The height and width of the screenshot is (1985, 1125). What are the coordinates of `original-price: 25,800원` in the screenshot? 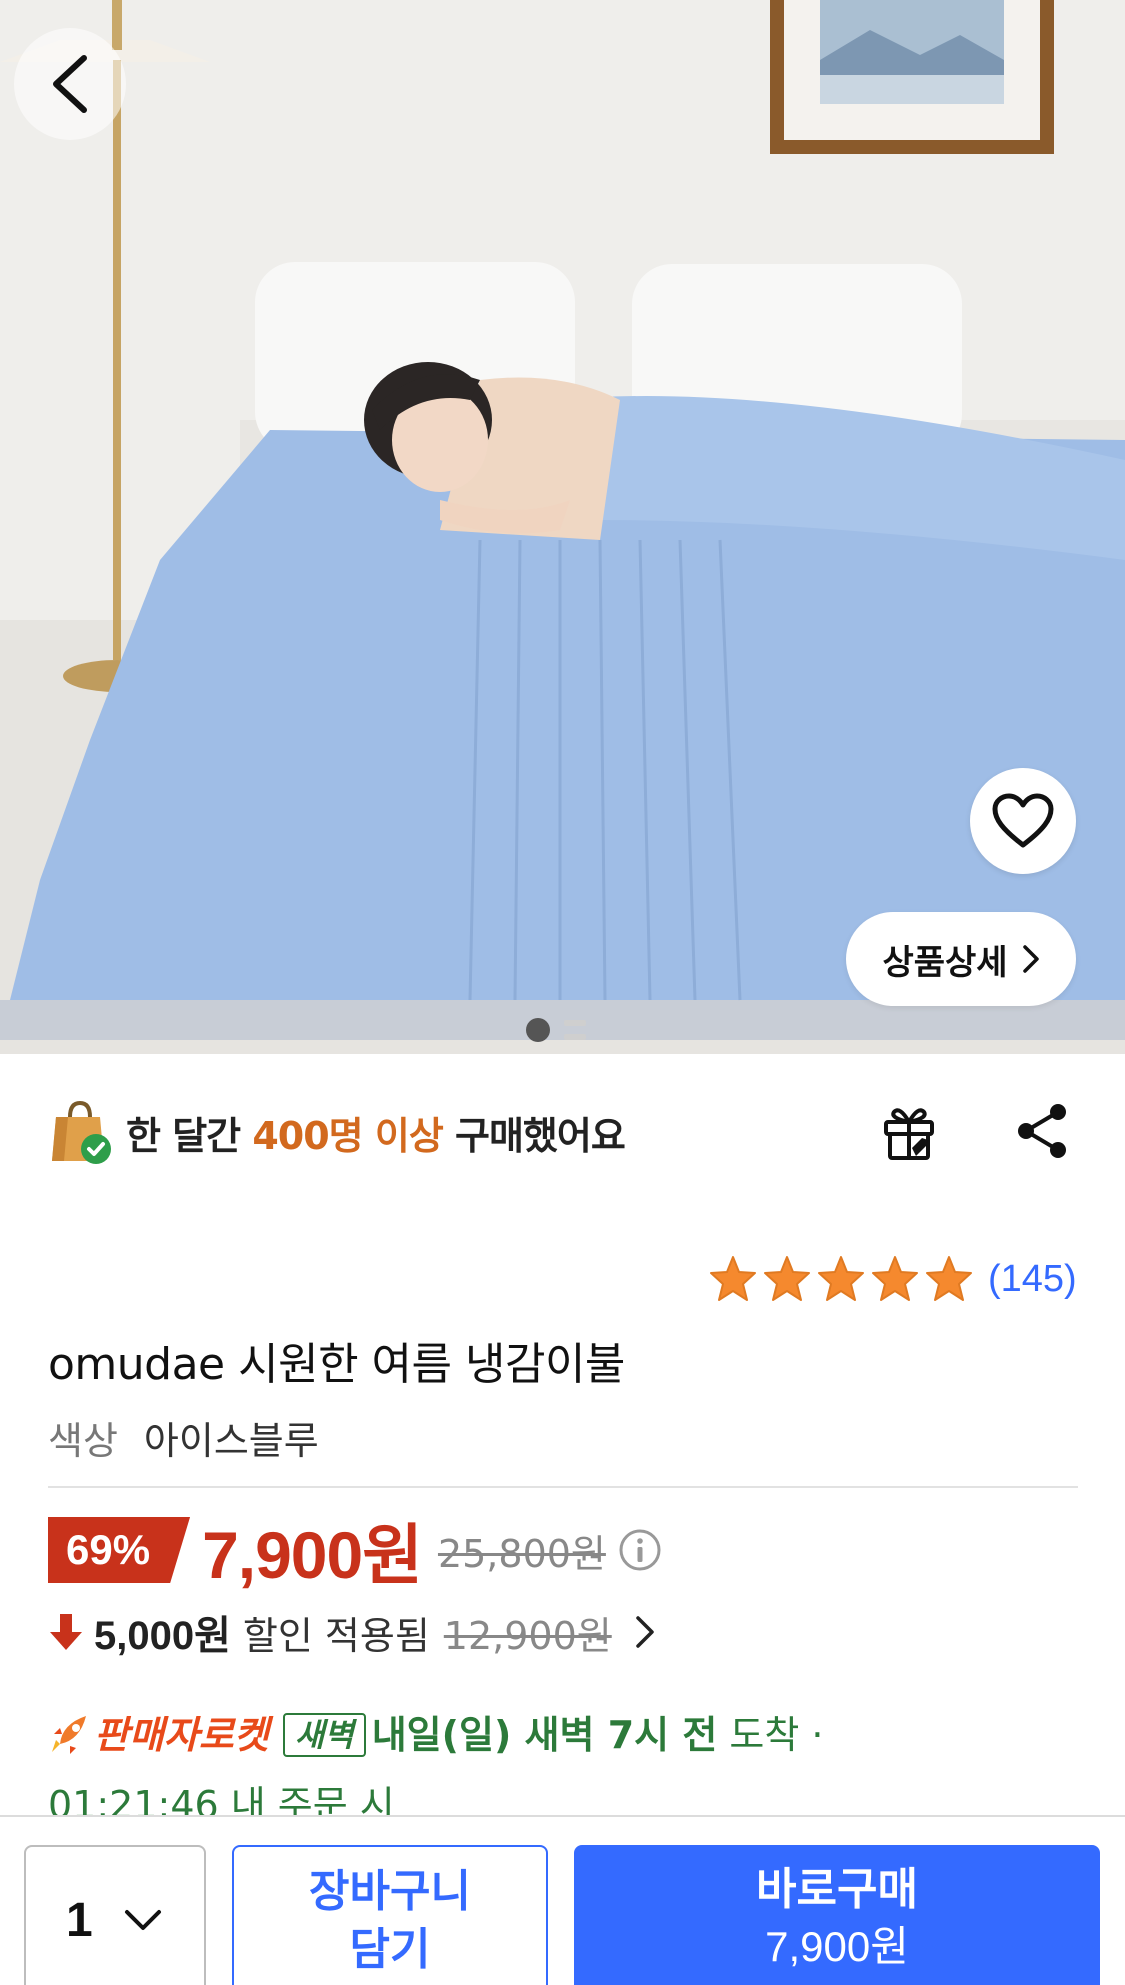 It's located at (521, 1553).